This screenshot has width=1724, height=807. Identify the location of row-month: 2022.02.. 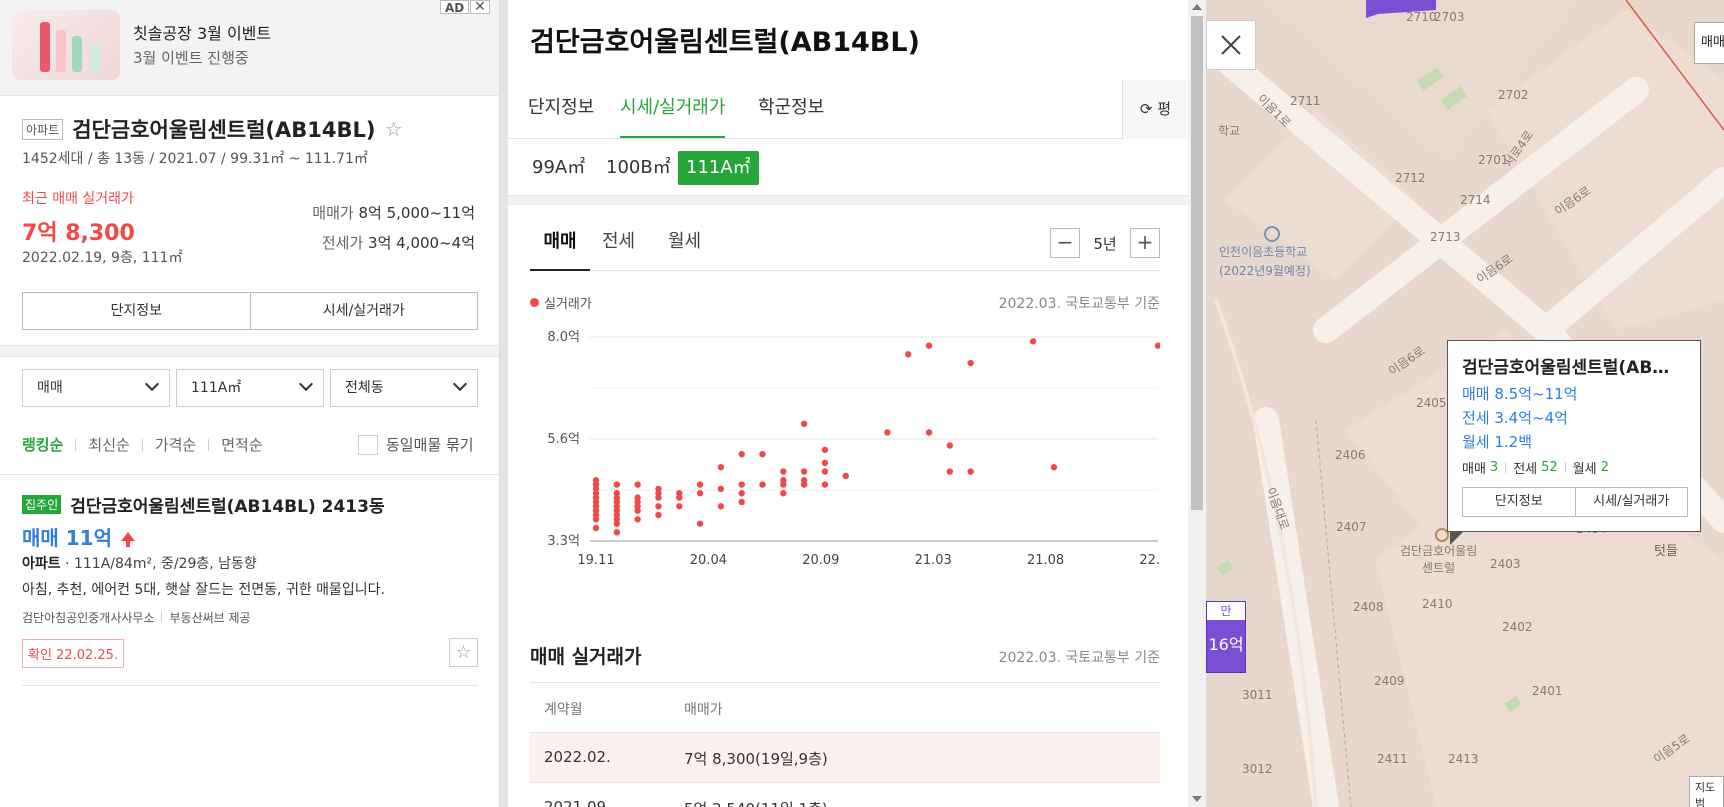
(577, 757).